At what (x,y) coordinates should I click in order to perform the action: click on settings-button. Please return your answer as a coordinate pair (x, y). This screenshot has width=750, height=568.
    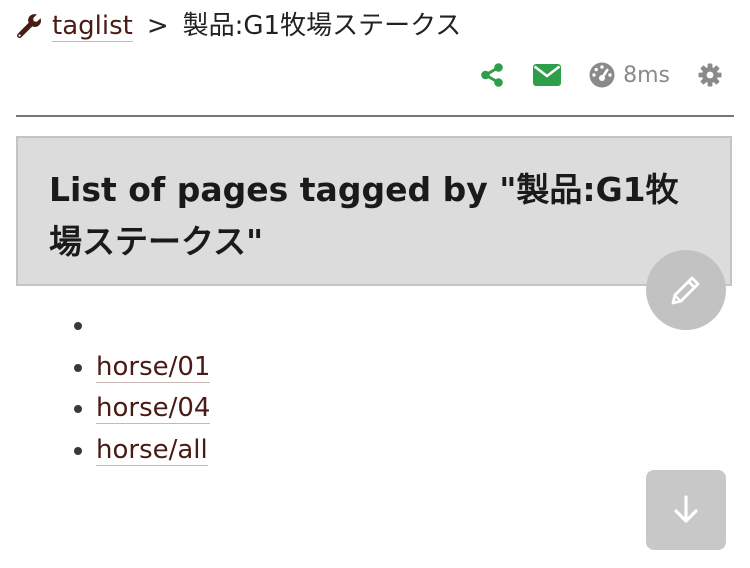
    Looking at the image, I should click on (710, 75).